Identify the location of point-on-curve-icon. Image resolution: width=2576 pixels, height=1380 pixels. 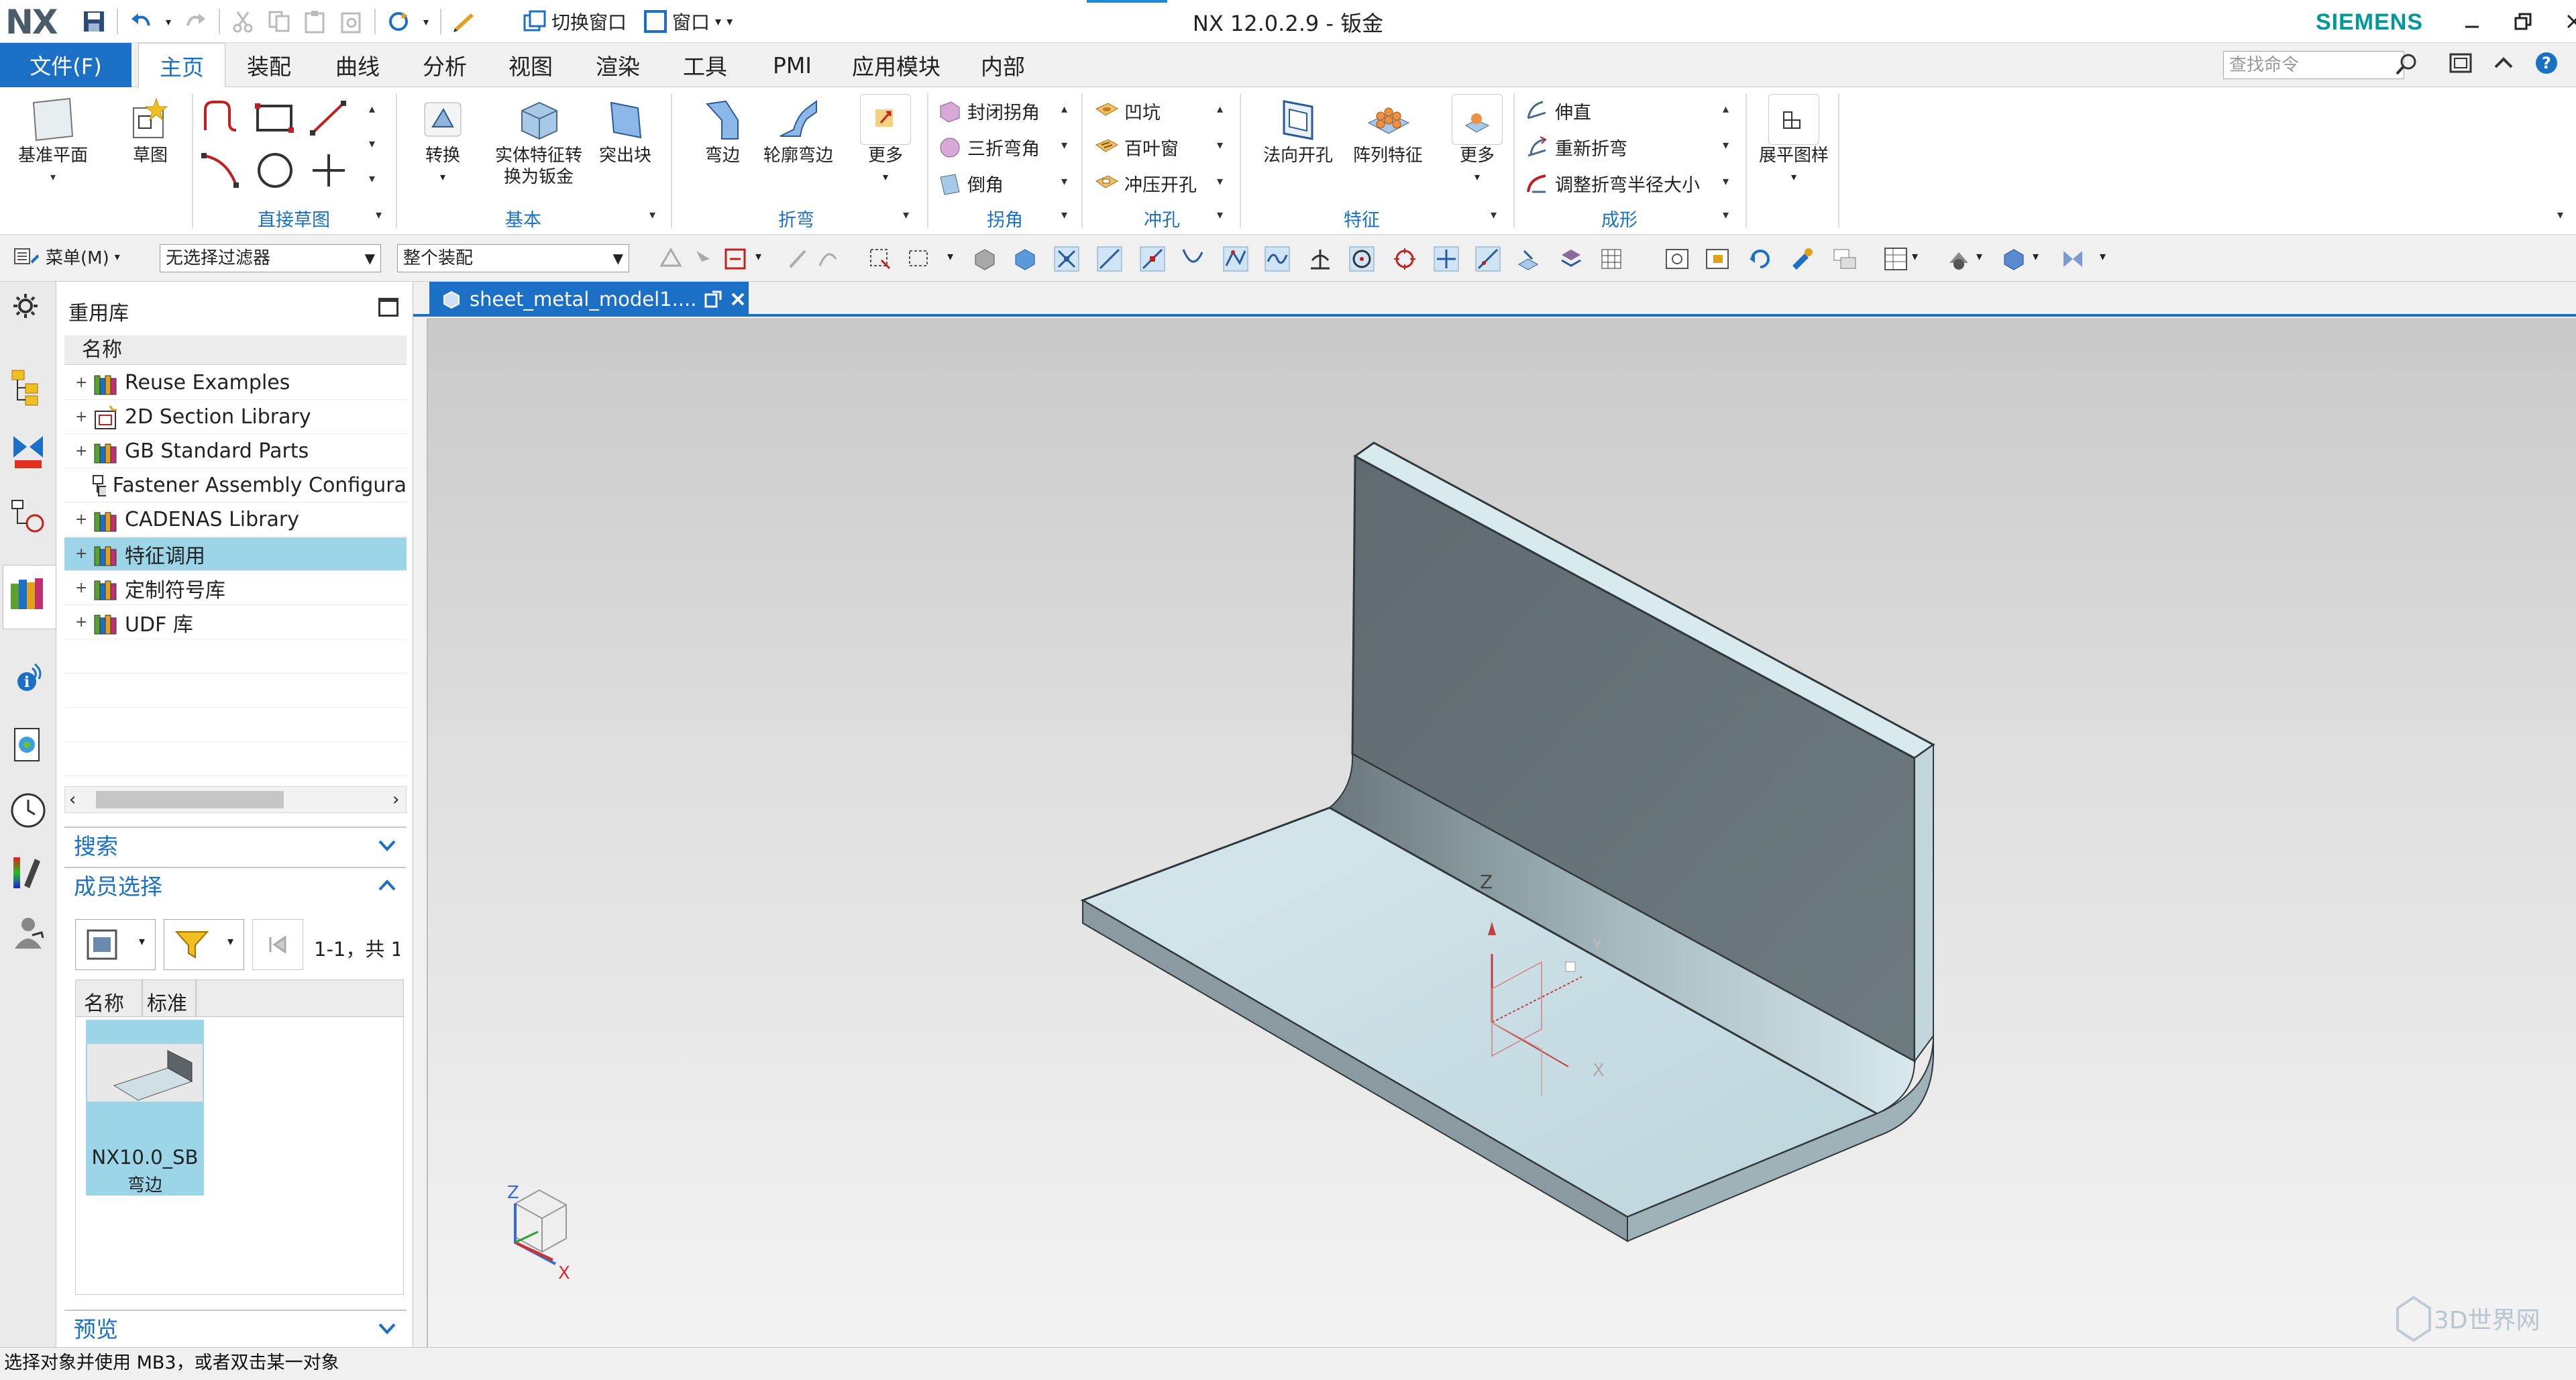
(1487, 259).